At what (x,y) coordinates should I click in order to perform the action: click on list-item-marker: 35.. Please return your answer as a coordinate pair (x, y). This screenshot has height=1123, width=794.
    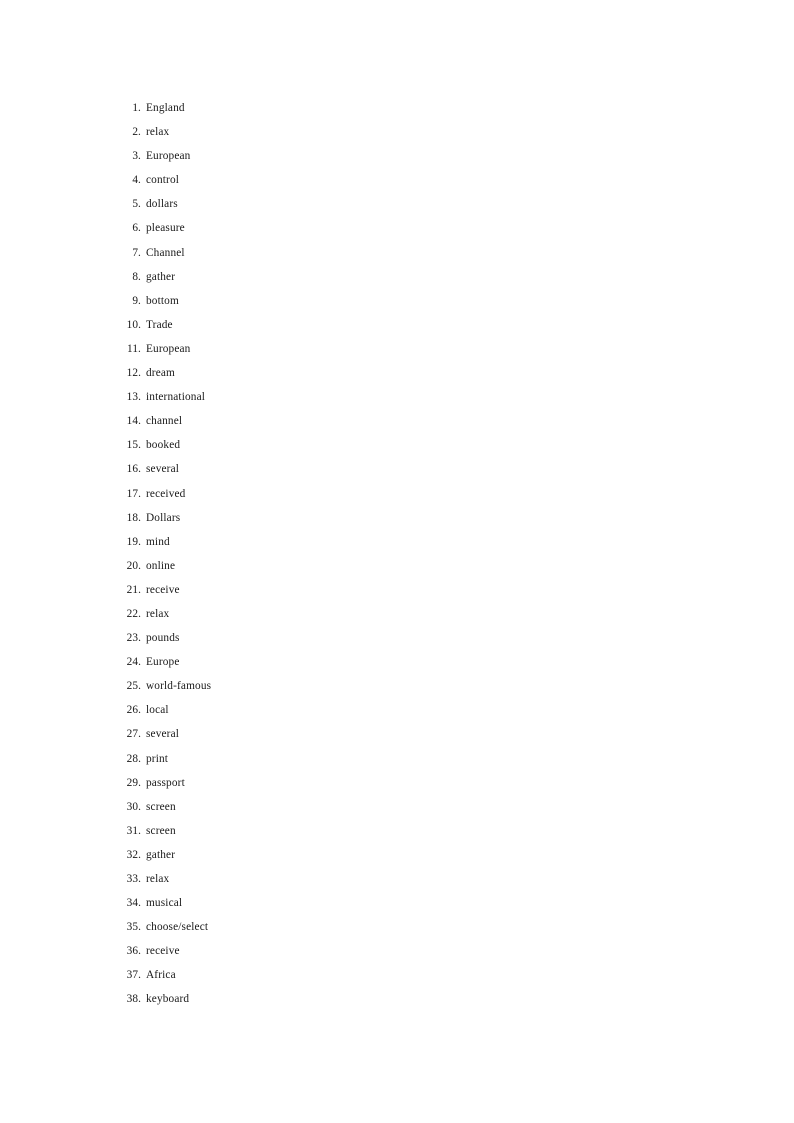
    Looking at the image, I should click on (133, 927).